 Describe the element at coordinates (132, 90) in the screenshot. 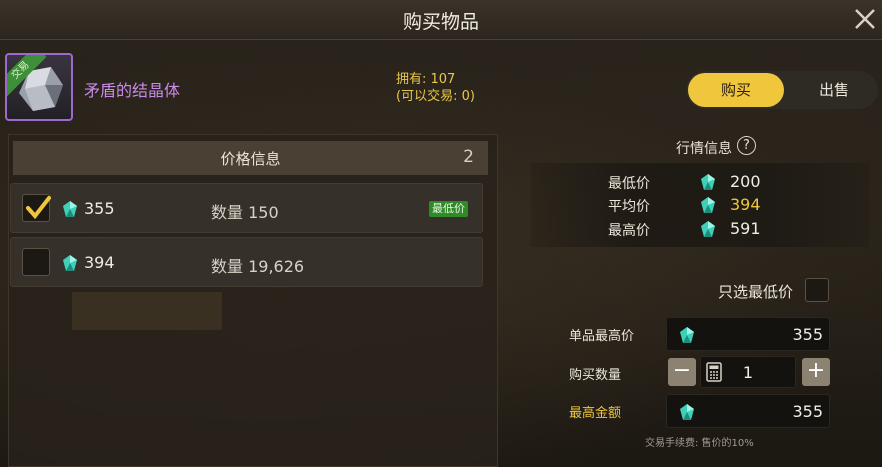

I see `item-name: 矛盾的结晶体` at that location.